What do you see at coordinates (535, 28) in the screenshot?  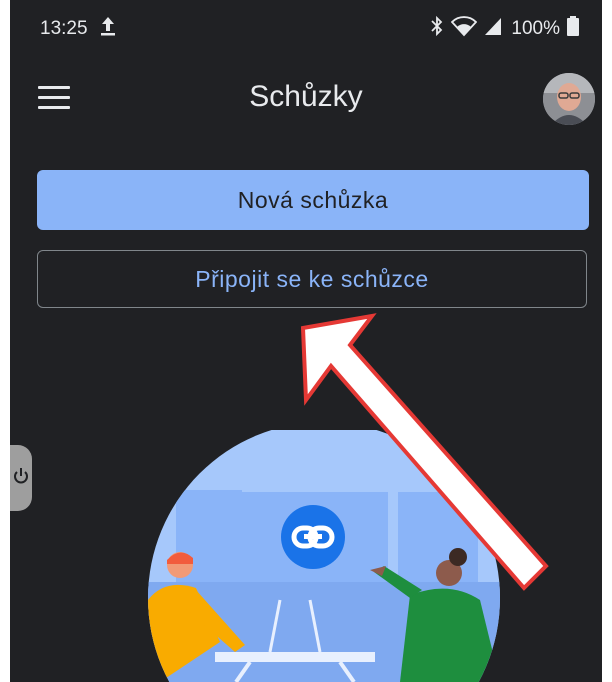 I see `battery-percent: 100%` at bounding box center [535, 28].